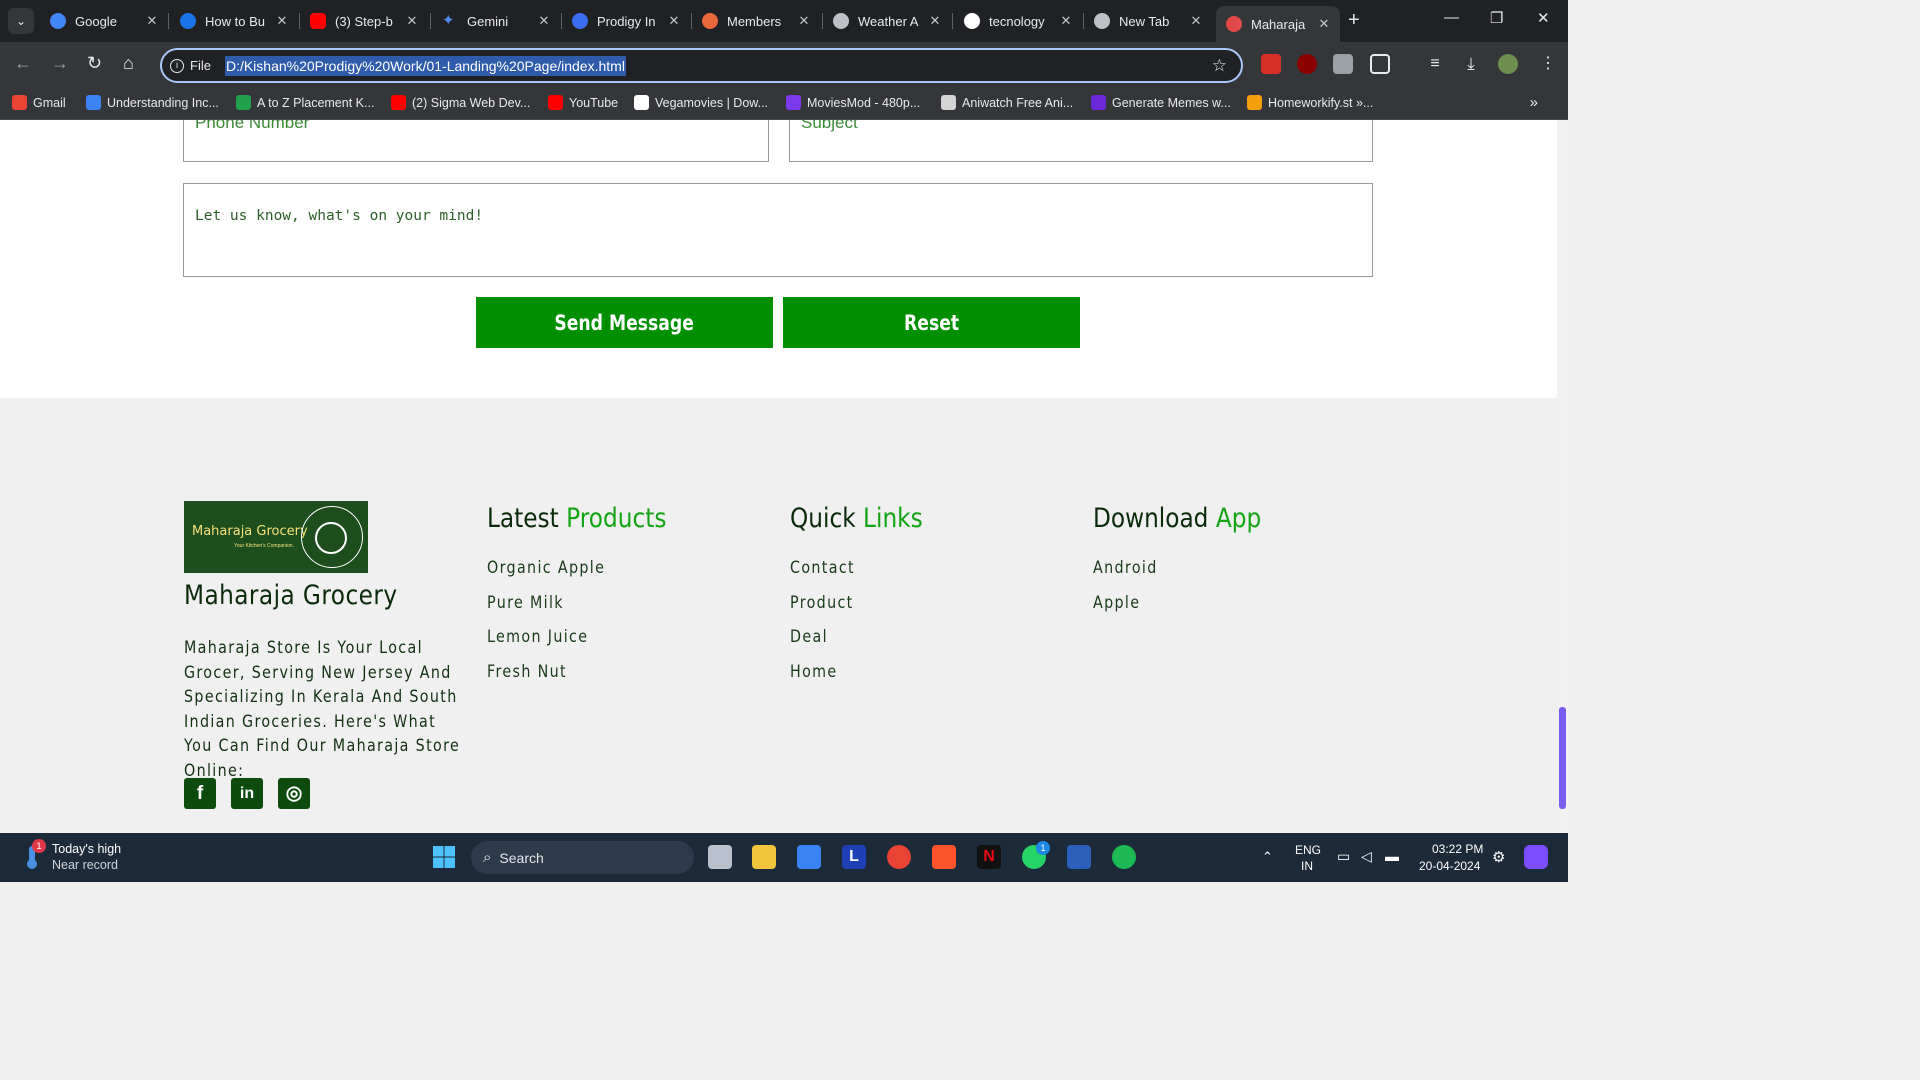  What do you see at coordinates (1534, 102) in the screenshot?
I see `bookmarks-overflow-icon: »` at bounding box center [1534, 102].